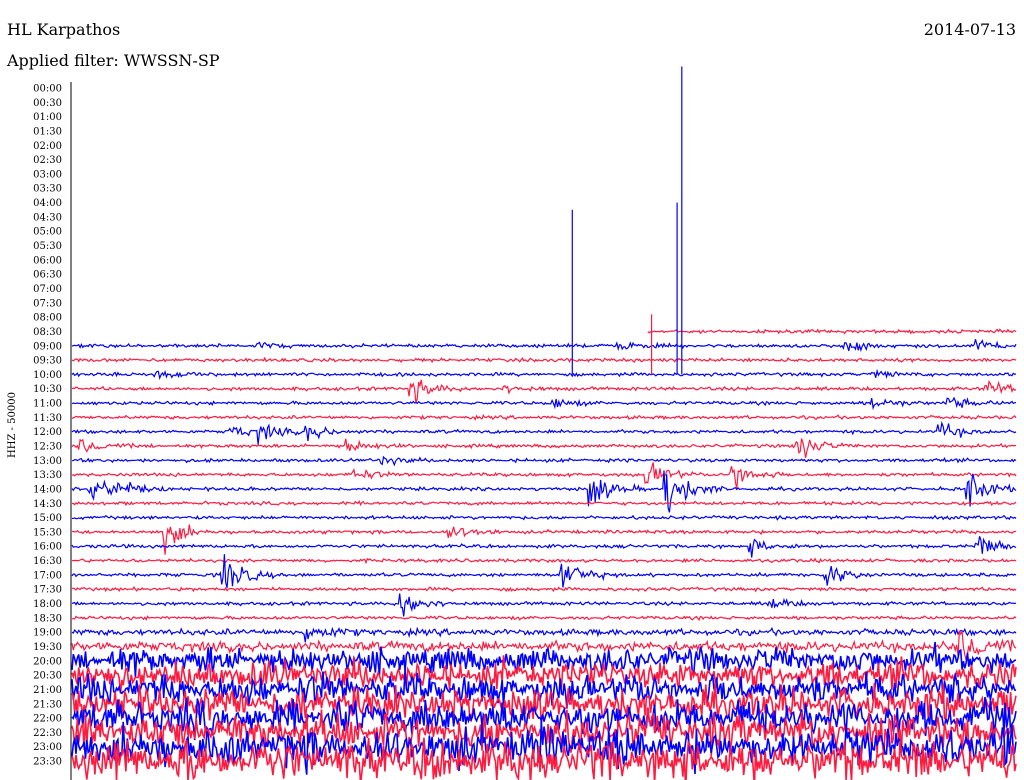 This screenshot has height=780, width=1024. I want to click on time-tick-label: 16:30, so click(47, 561).